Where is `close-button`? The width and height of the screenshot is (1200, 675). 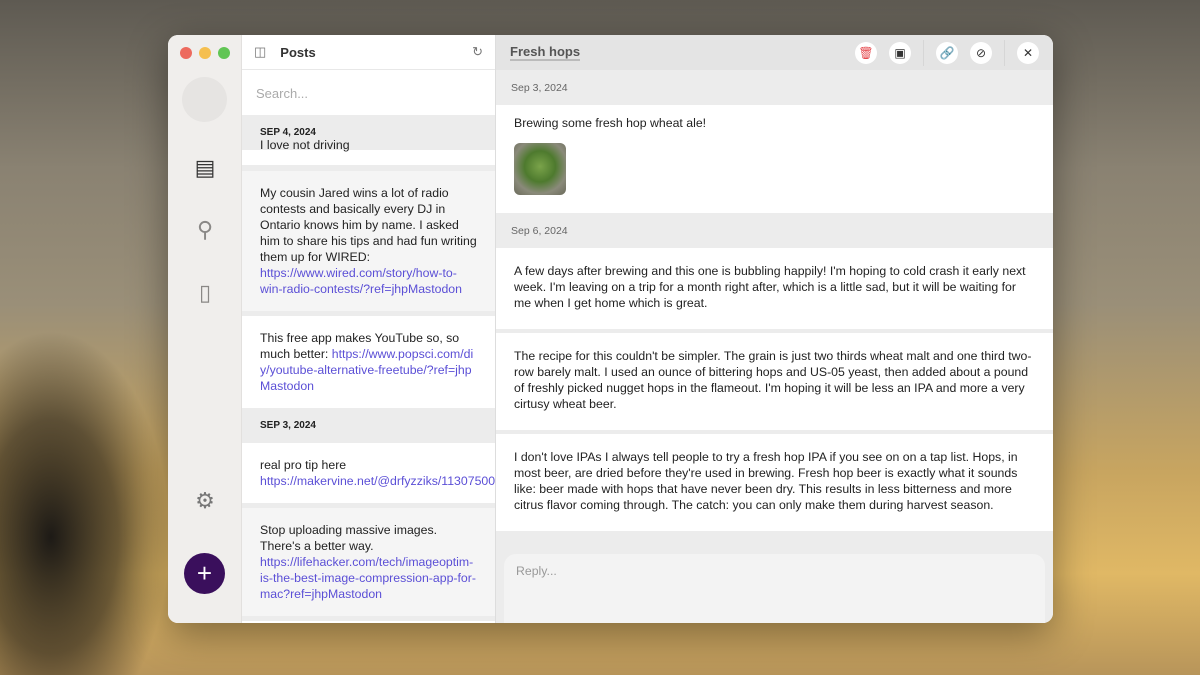 close-button is located at coordinates (186, 53).